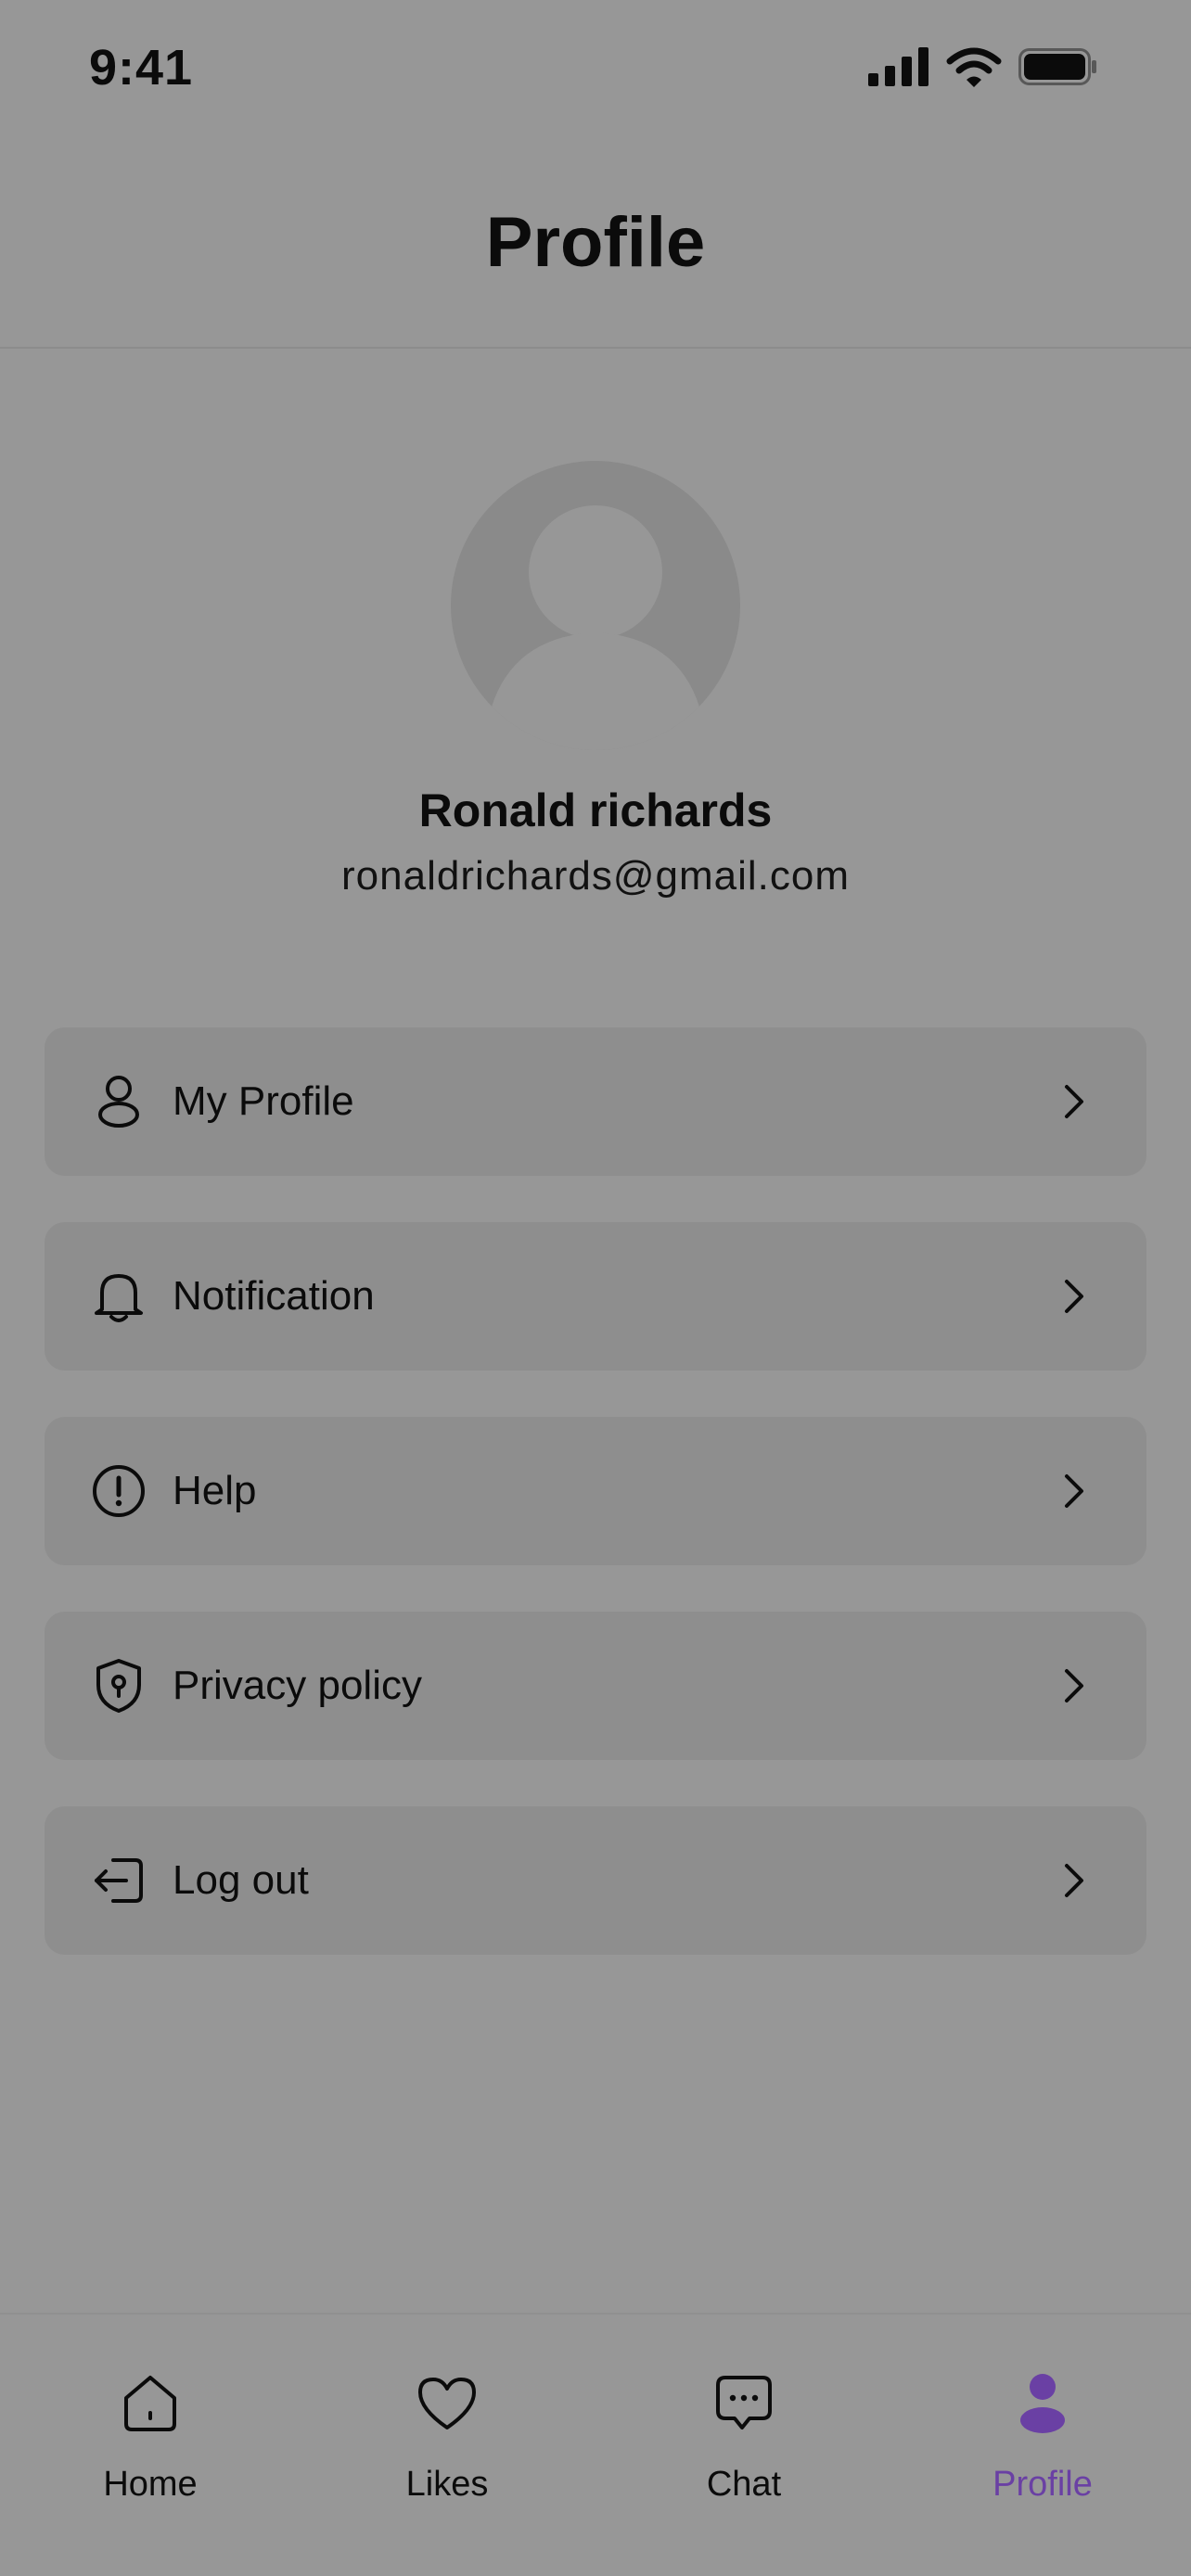  I want to click on page-title: Profile, so click(595, 243).